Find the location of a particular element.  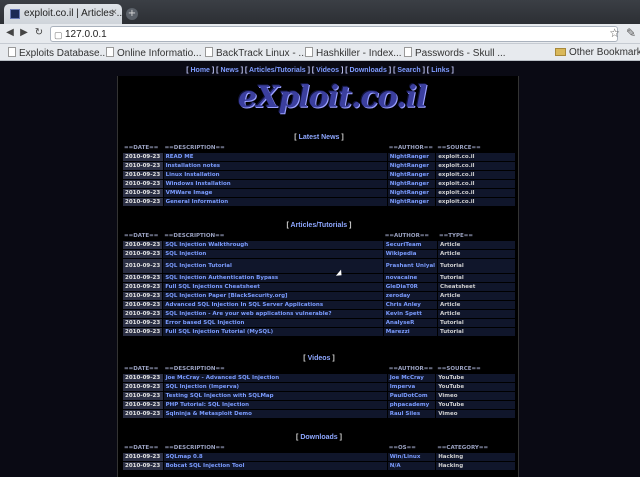

author-link: novacaine is located at coordinates (410, 278).